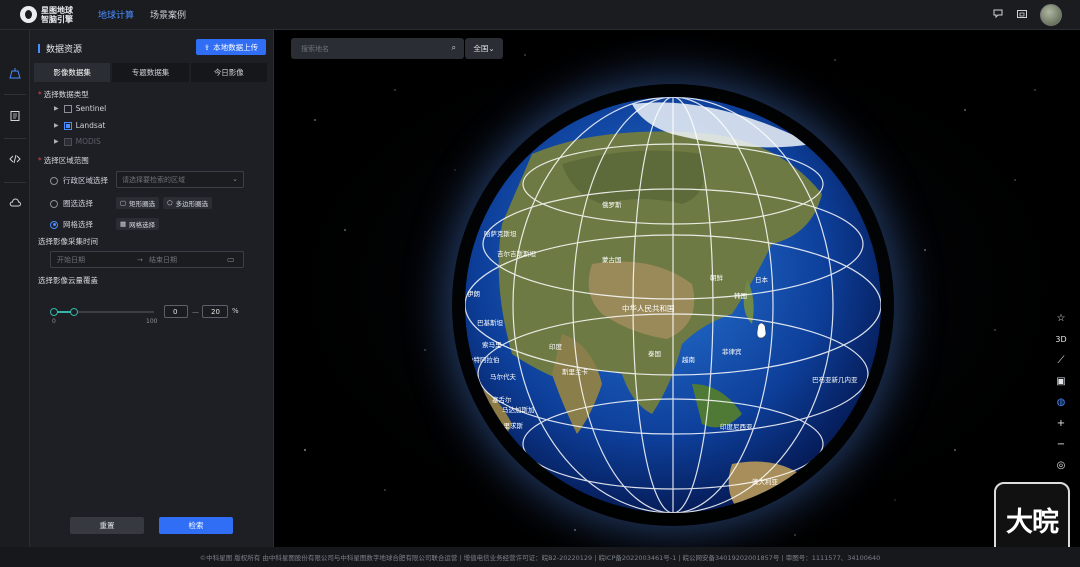 This screenshot has width=1080, height=567. Describe the element at coordinates (74, 312) in the screenshot. I see `slider-handle-max` at that location.